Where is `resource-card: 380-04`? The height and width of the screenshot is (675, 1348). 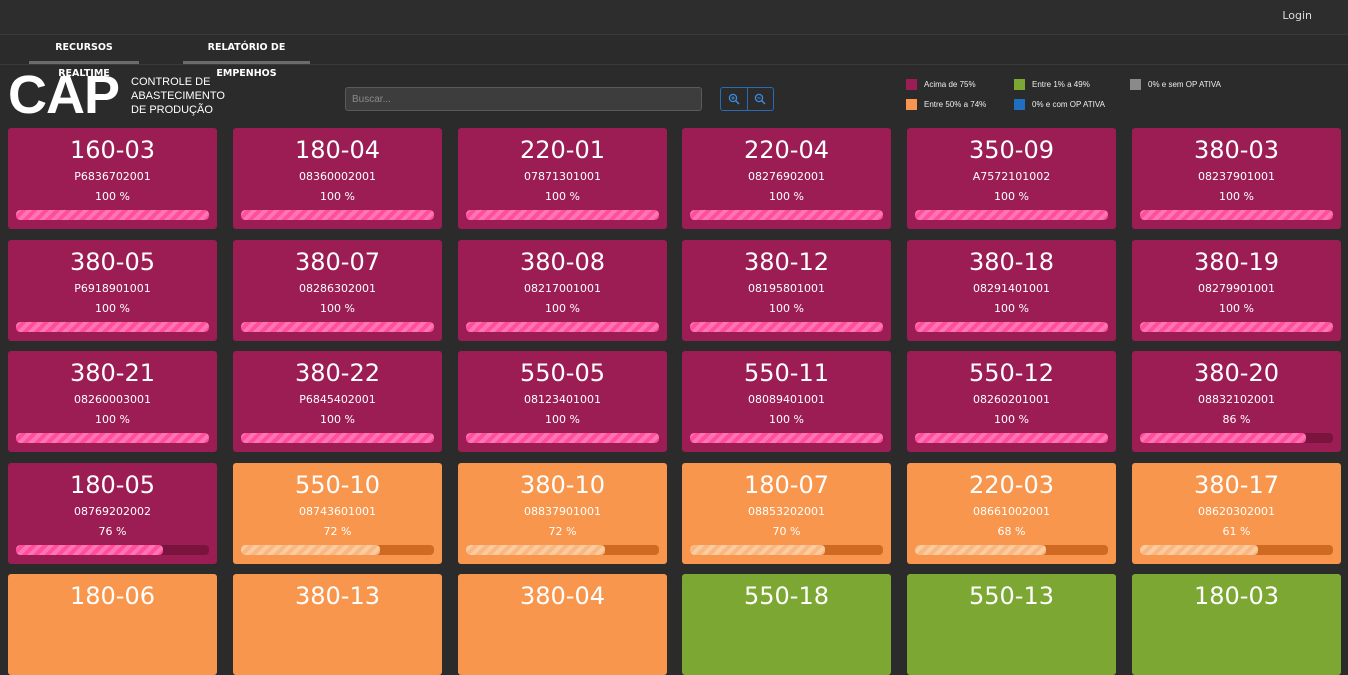
resource-card: 380-04 is located at coordinates (562, 624).